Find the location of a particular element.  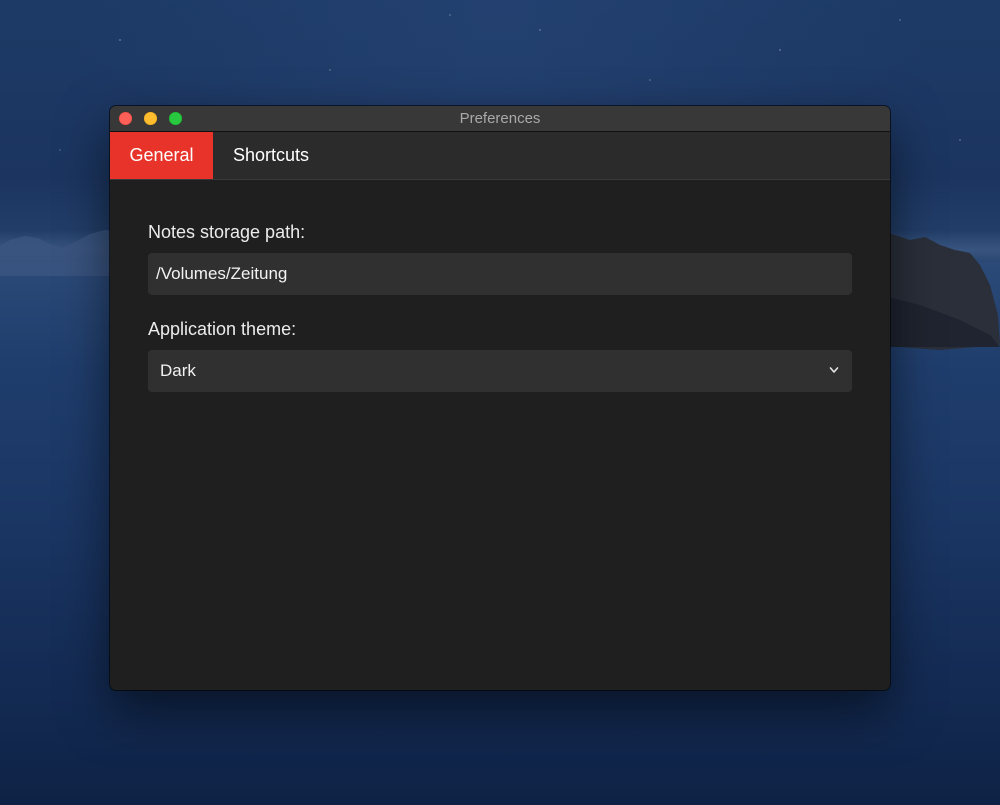

tab-general: General is located at coordinates (161, 155).